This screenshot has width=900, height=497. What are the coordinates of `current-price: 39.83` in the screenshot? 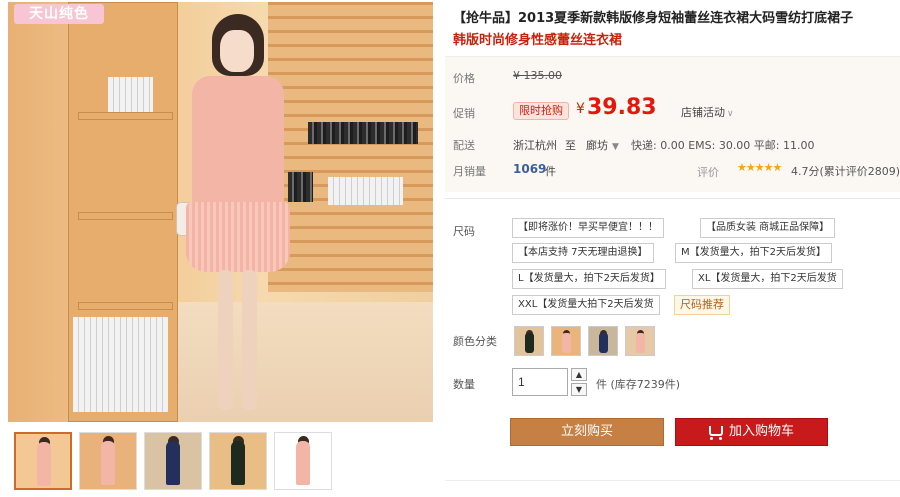 It's located at (622, 107).